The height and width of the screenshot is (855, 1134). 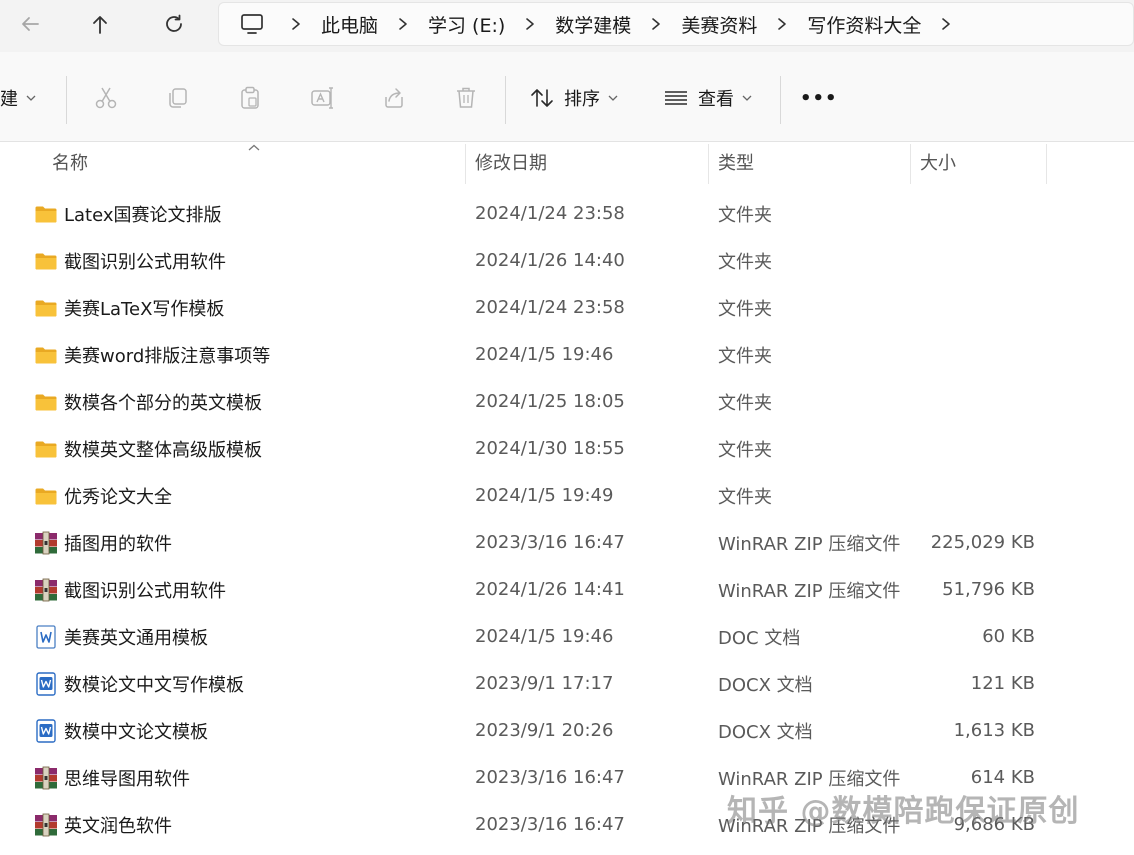 What do you see at coordinates (550, 401) in the screenshot?
I see `file-modified: 2024/1/25 18:05` at bounding box center [550, 401].